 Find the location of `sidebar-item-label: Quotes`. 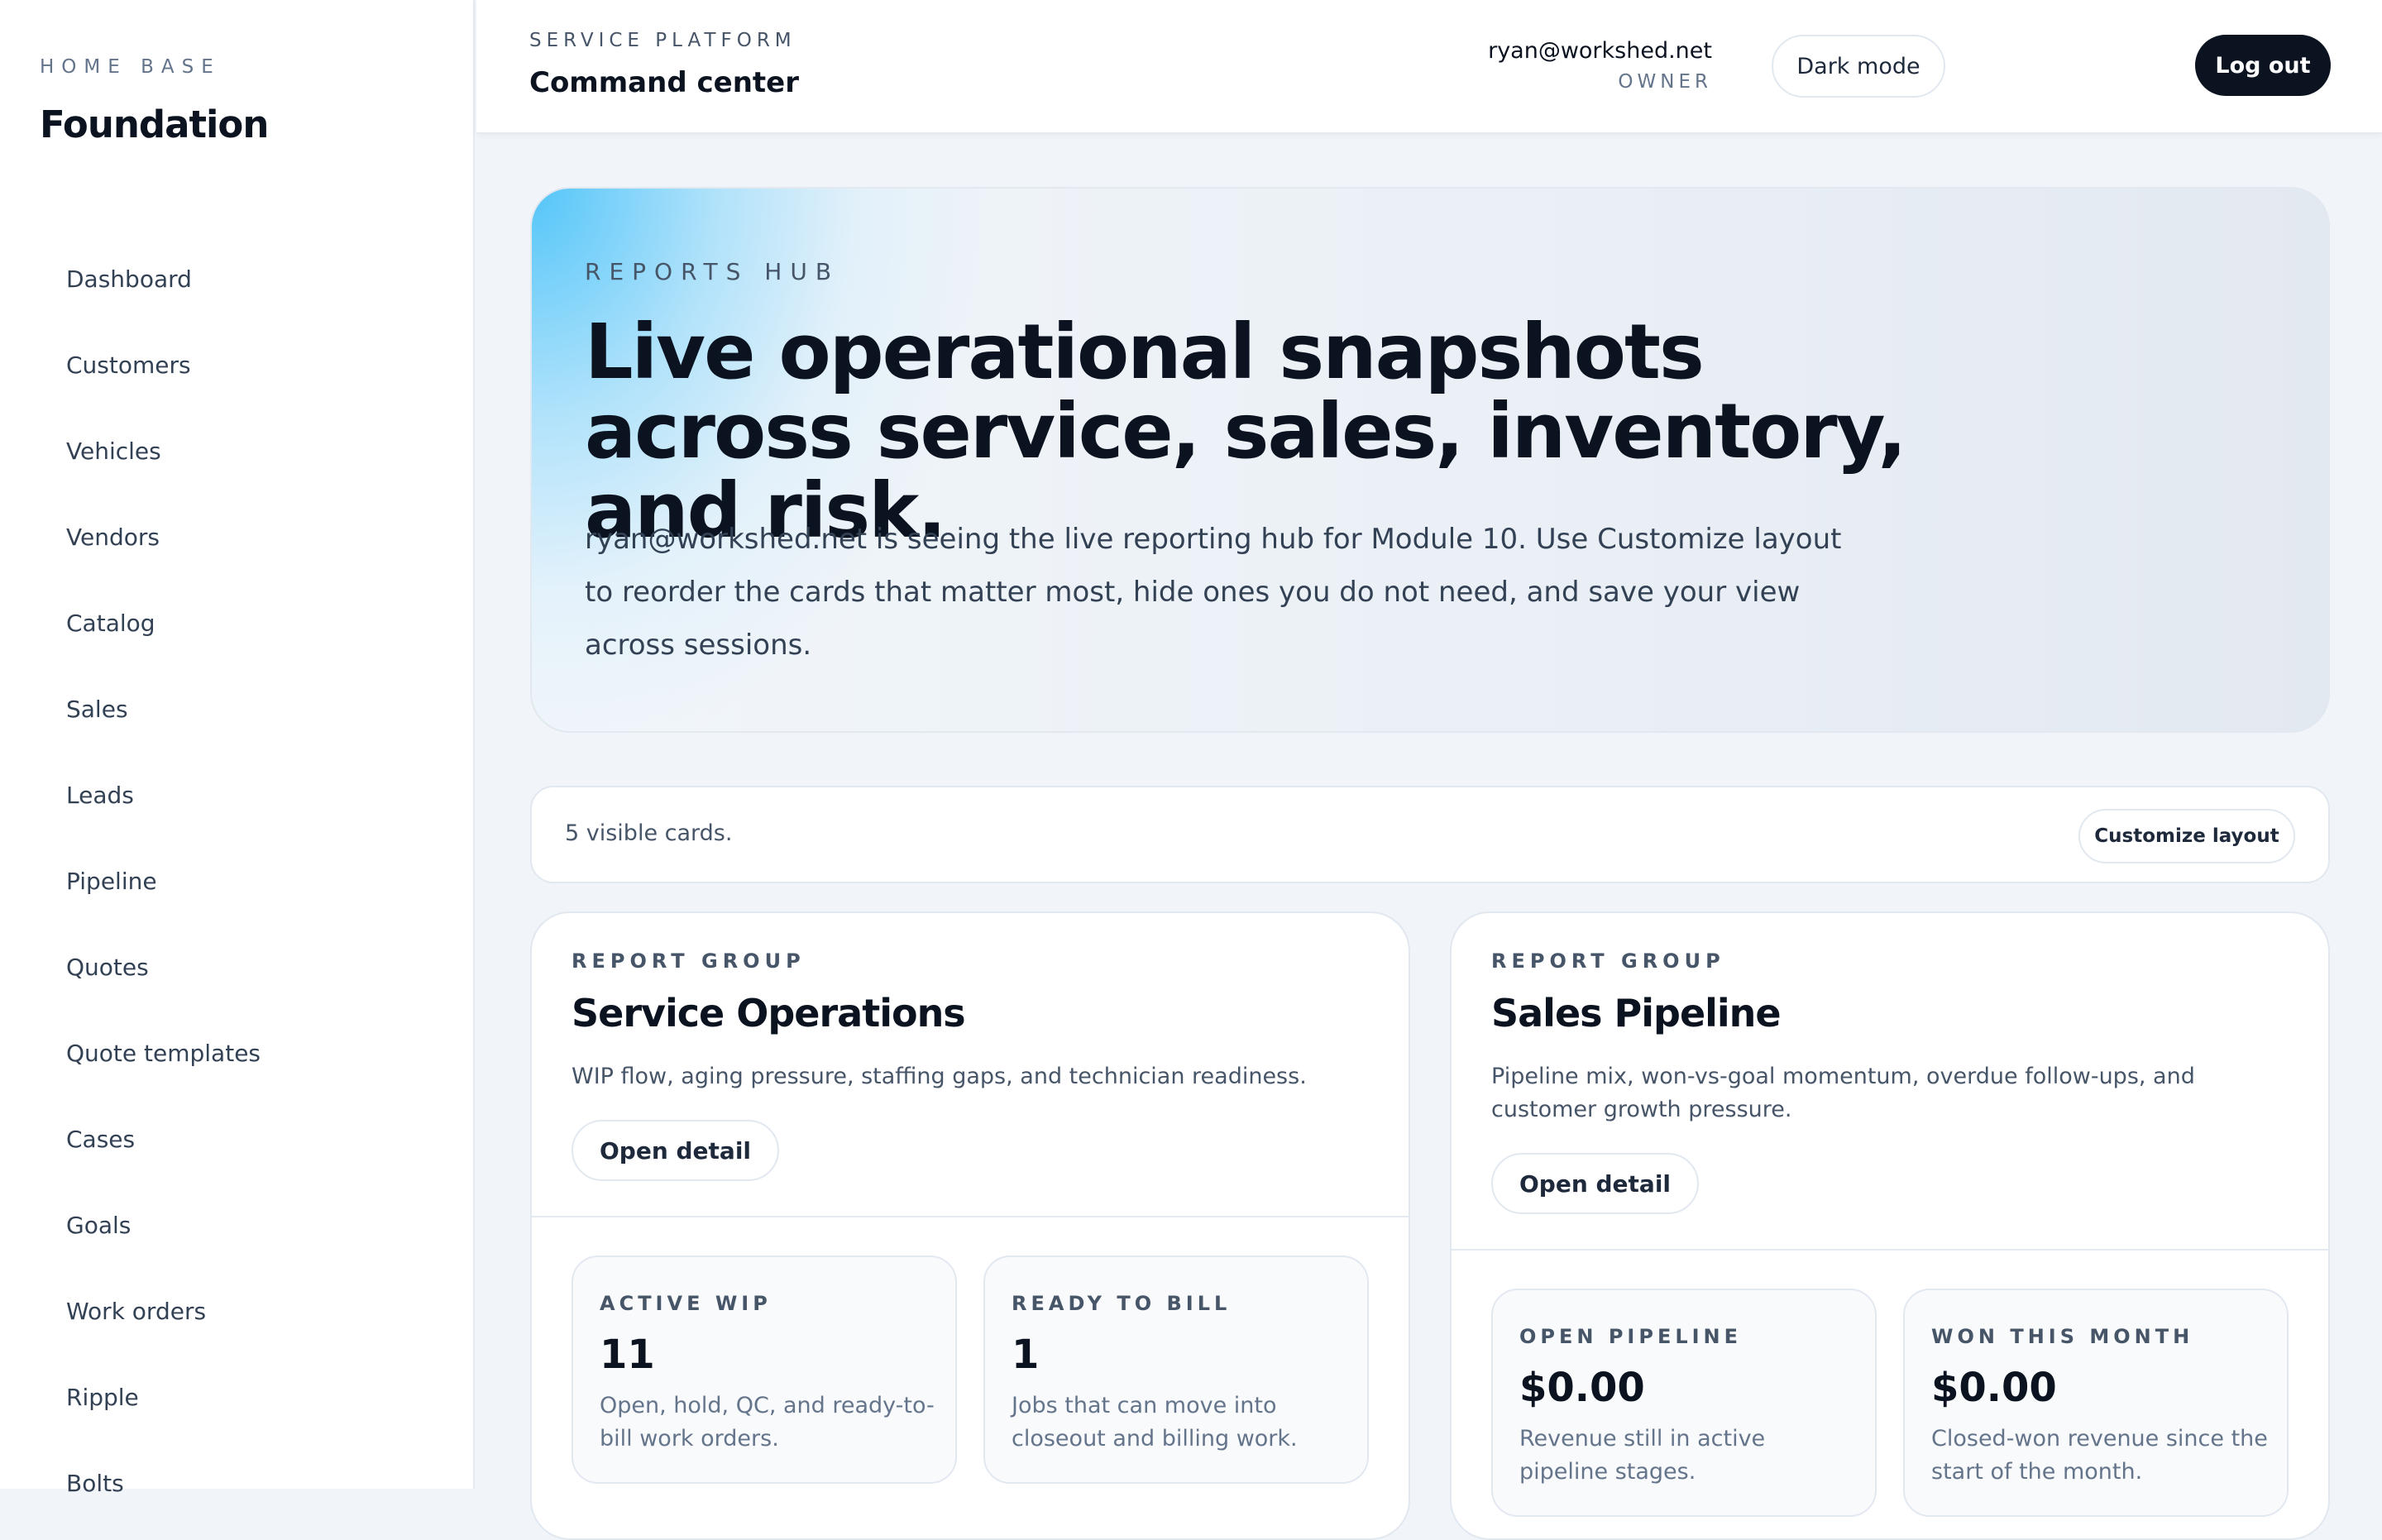

sidebar-item-label: Quotes is located at coordinates (107, 967).